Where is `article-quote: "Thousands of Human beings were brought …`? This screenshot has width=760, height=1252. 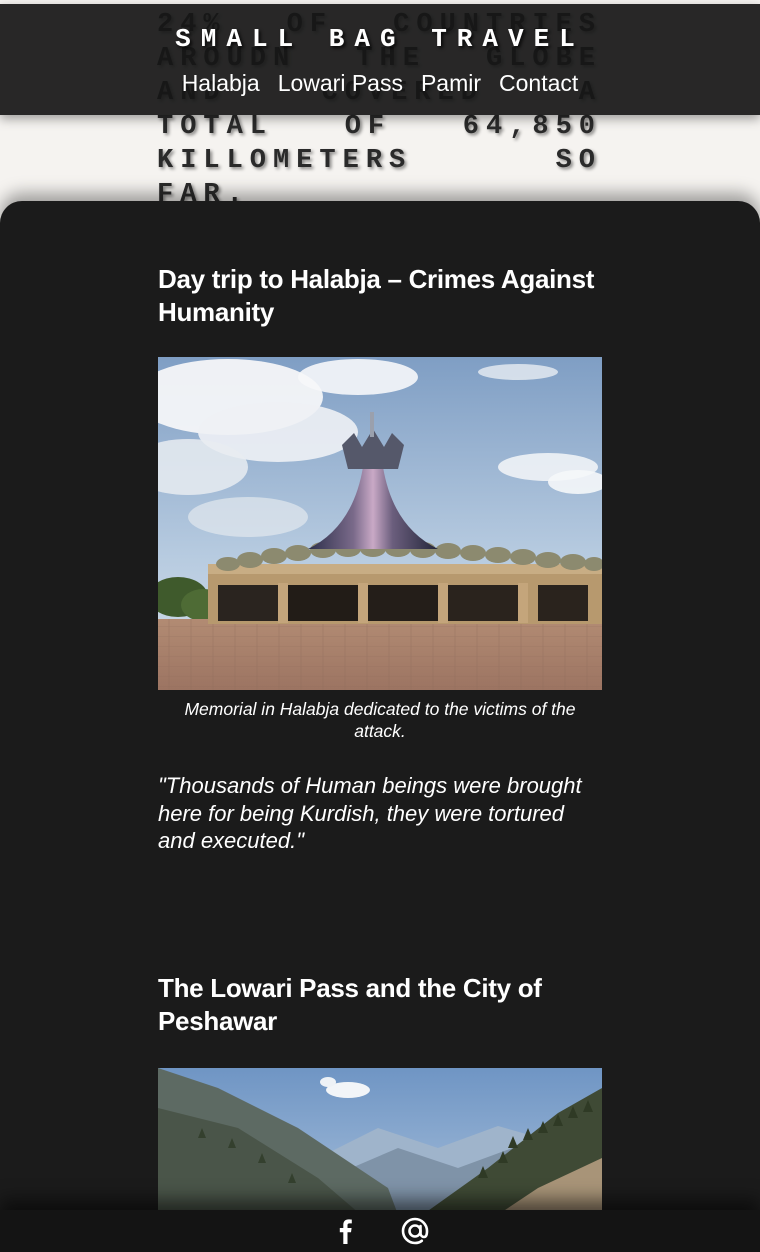
article-quote: "Thousands of Human beings were brought … is located at coordinates (370, 813).